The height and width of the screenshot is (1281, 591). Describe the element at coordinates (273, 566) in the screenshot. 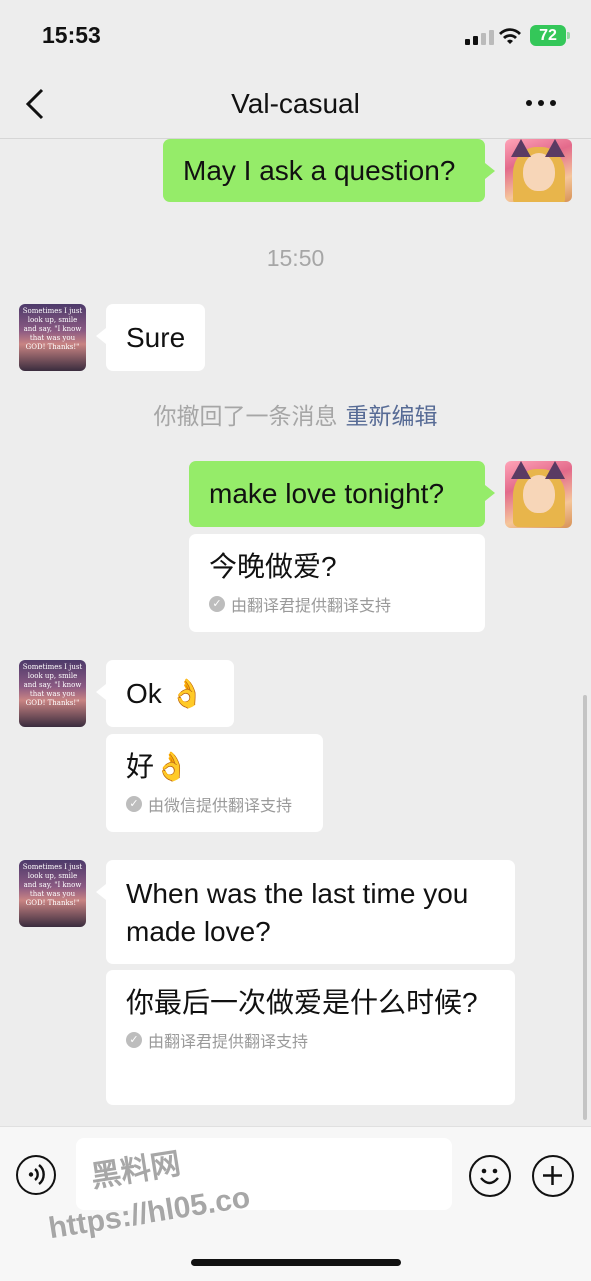

I see `translation-text: 今晚做爱?` at that location.